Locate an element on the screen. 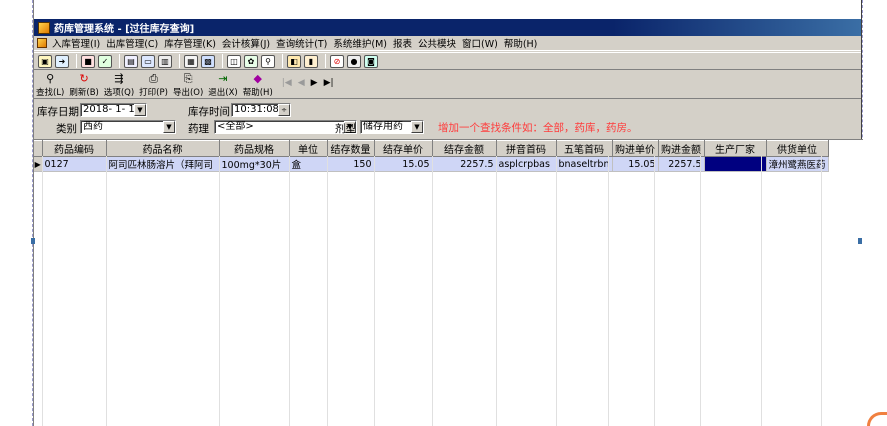 The width and height of the screenshot is (887, 426). book-icon: ■ is located at coordinates (88, 61).